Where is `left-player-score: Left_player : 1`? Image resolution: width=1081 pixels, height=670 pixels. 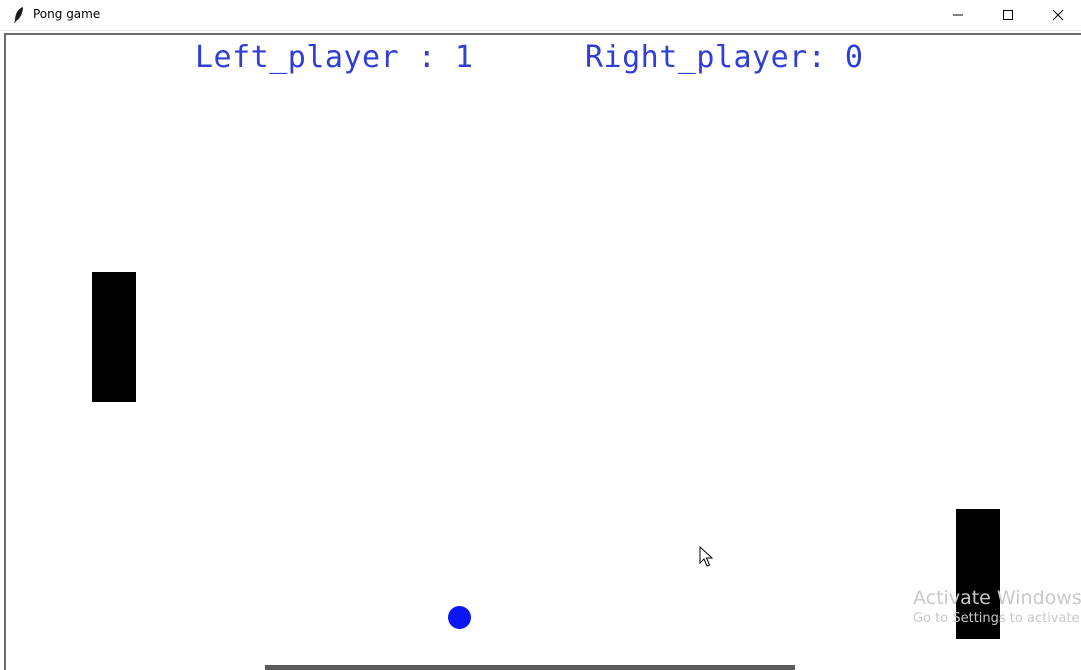 left-player-score: Left_player : 1 is located at coordinates (334, 57).